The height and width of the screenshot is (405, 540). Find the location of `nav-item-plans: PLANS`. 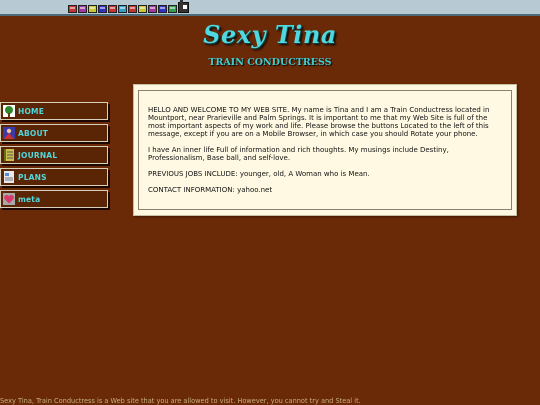

nav-item-plans: PLANS is located at coordinates (54, 177).